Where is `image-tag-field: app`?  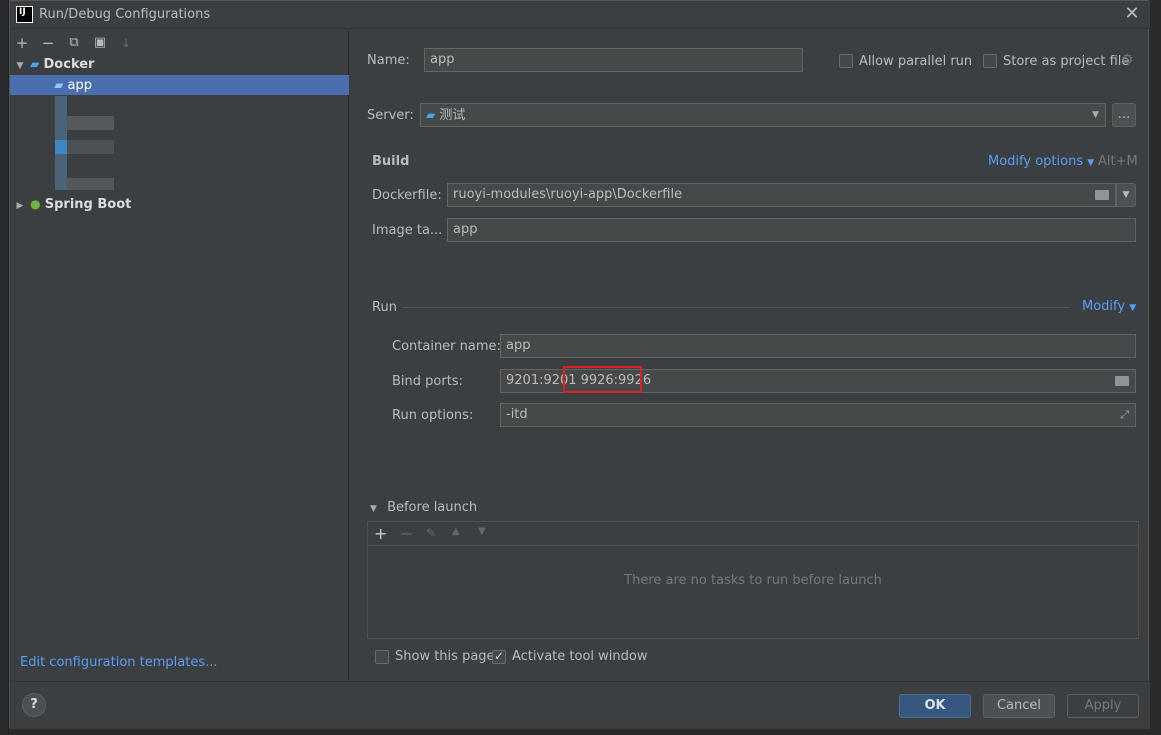
image-tag-field: app is located at coordinates (791, 230).